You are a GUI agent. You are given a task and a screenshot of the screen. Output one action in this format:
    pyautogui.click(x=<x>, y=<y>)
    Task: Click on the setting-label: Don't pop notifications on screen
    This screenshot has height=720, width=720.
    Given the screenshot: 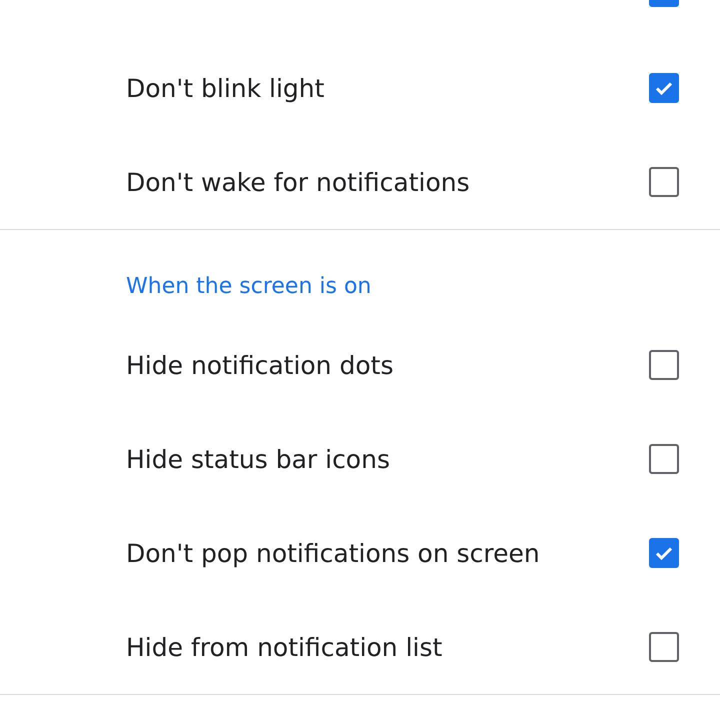 What is the action you would take?
    pyautogui.click(x=333, y=553)
    